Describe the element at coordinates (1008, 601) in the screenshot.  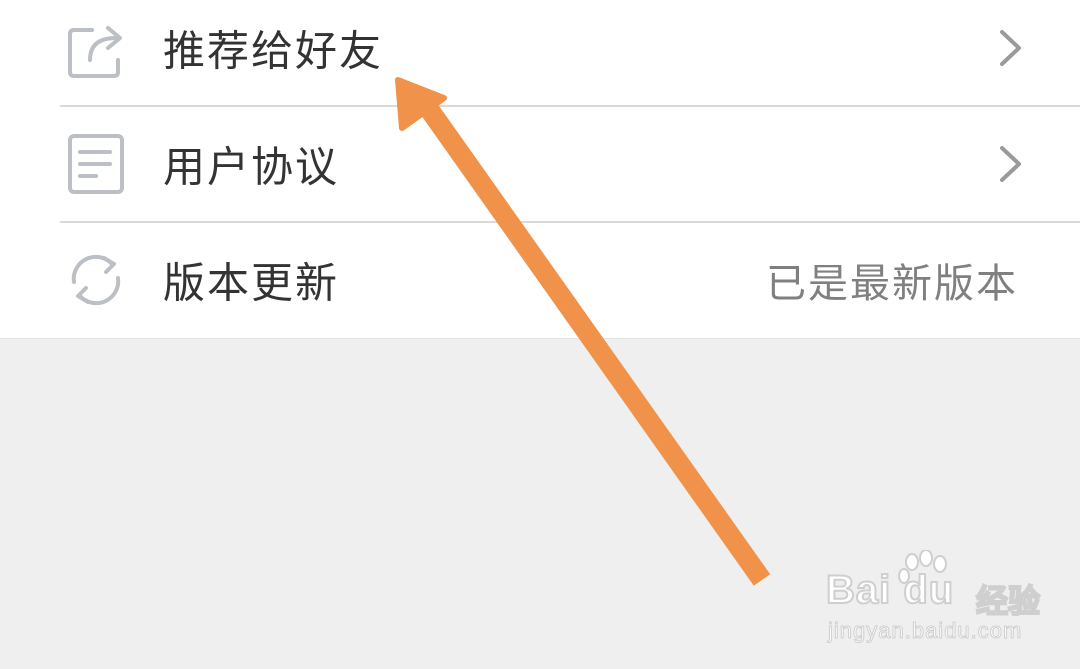
I see `watermark-product: 经验` at that location.